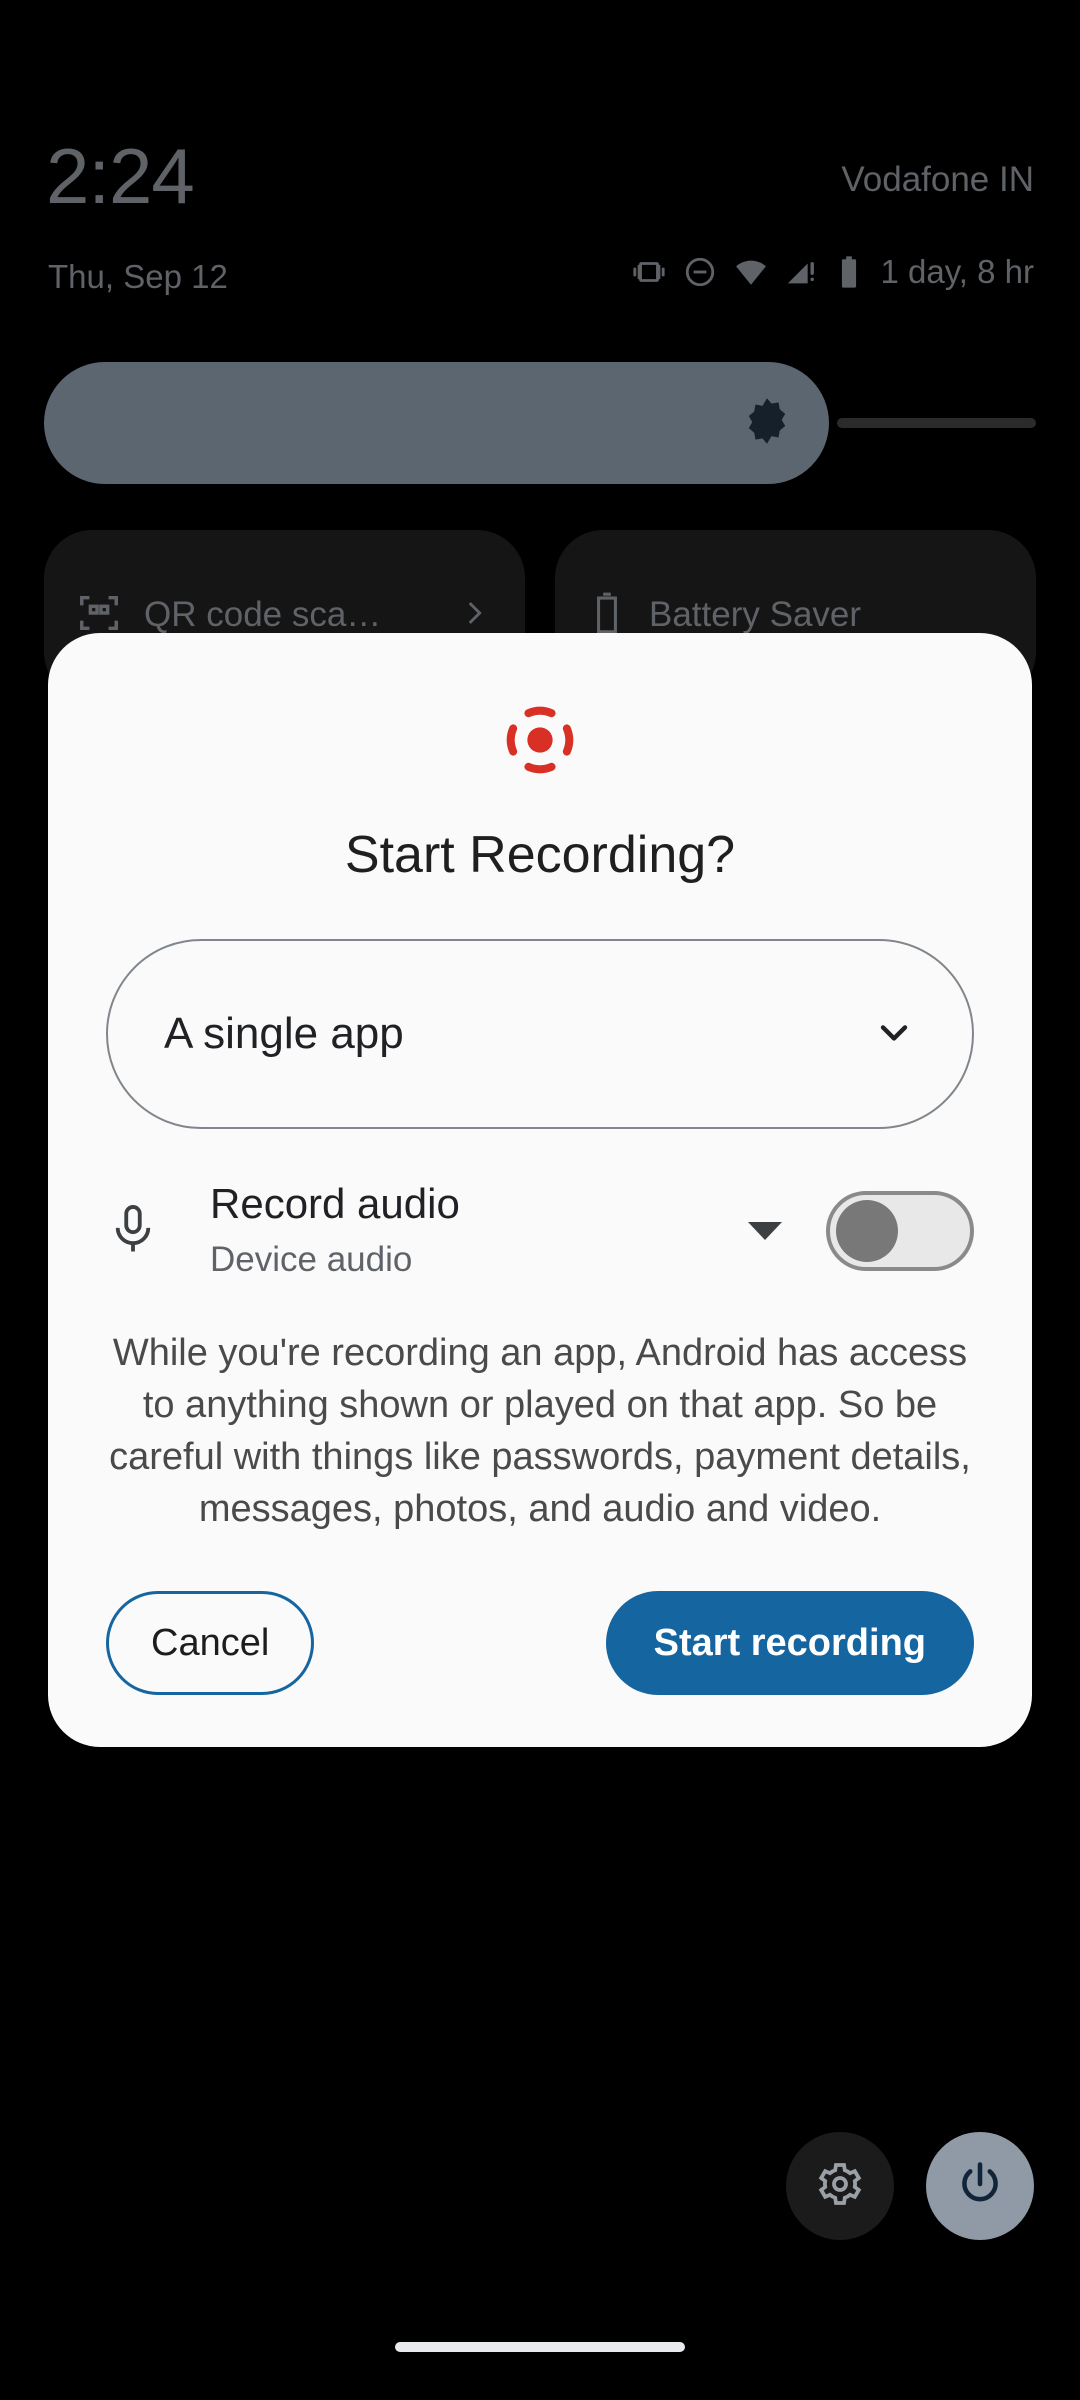 This screenshot has height=2400, width=1080. Describe the element at coordinates (540, 2347) in the screenshot. I see `home-indicator` at that location.